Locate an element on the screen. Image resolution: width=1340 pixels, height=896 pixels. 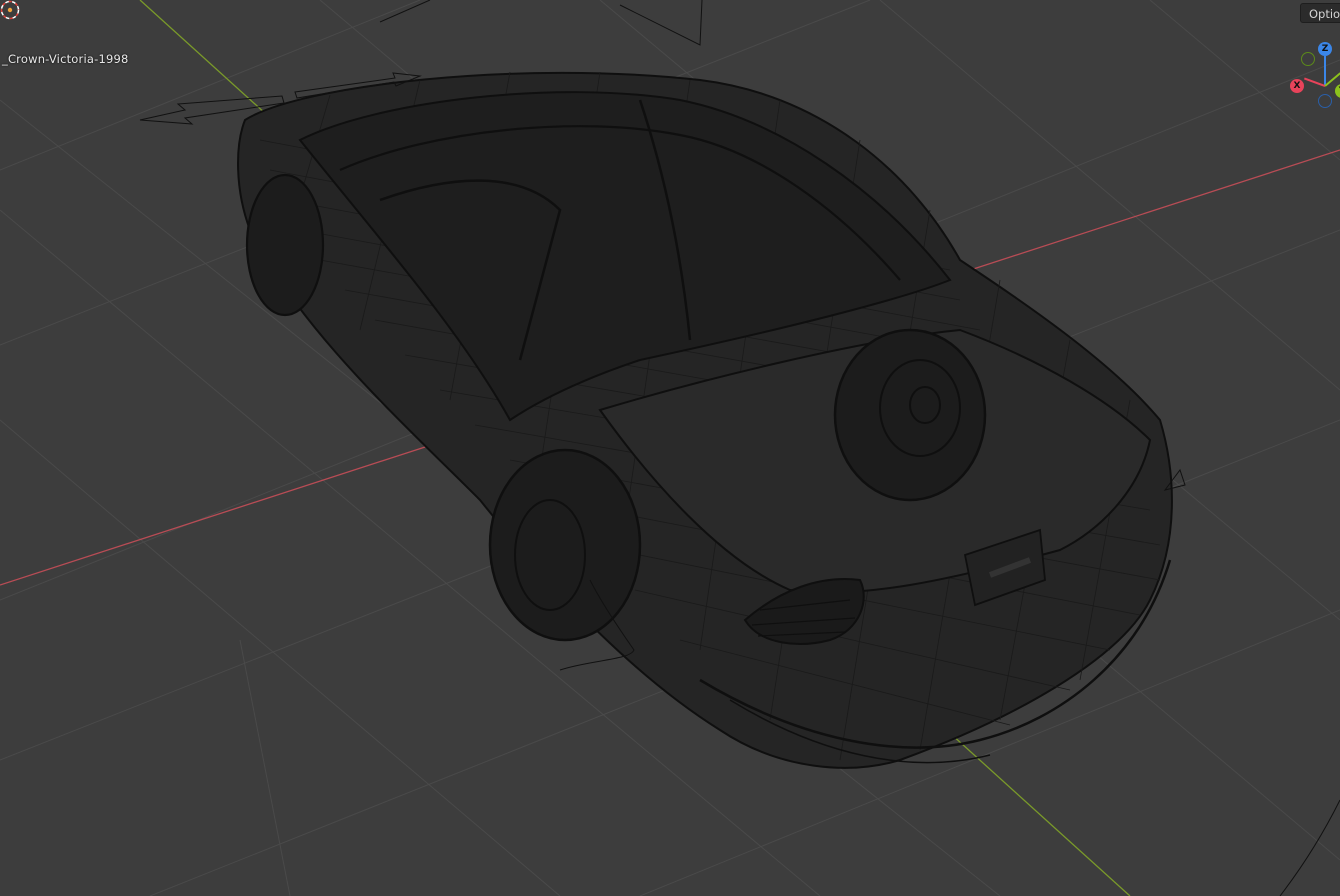
options-button: Optio is located at coordinates (1320, 13).